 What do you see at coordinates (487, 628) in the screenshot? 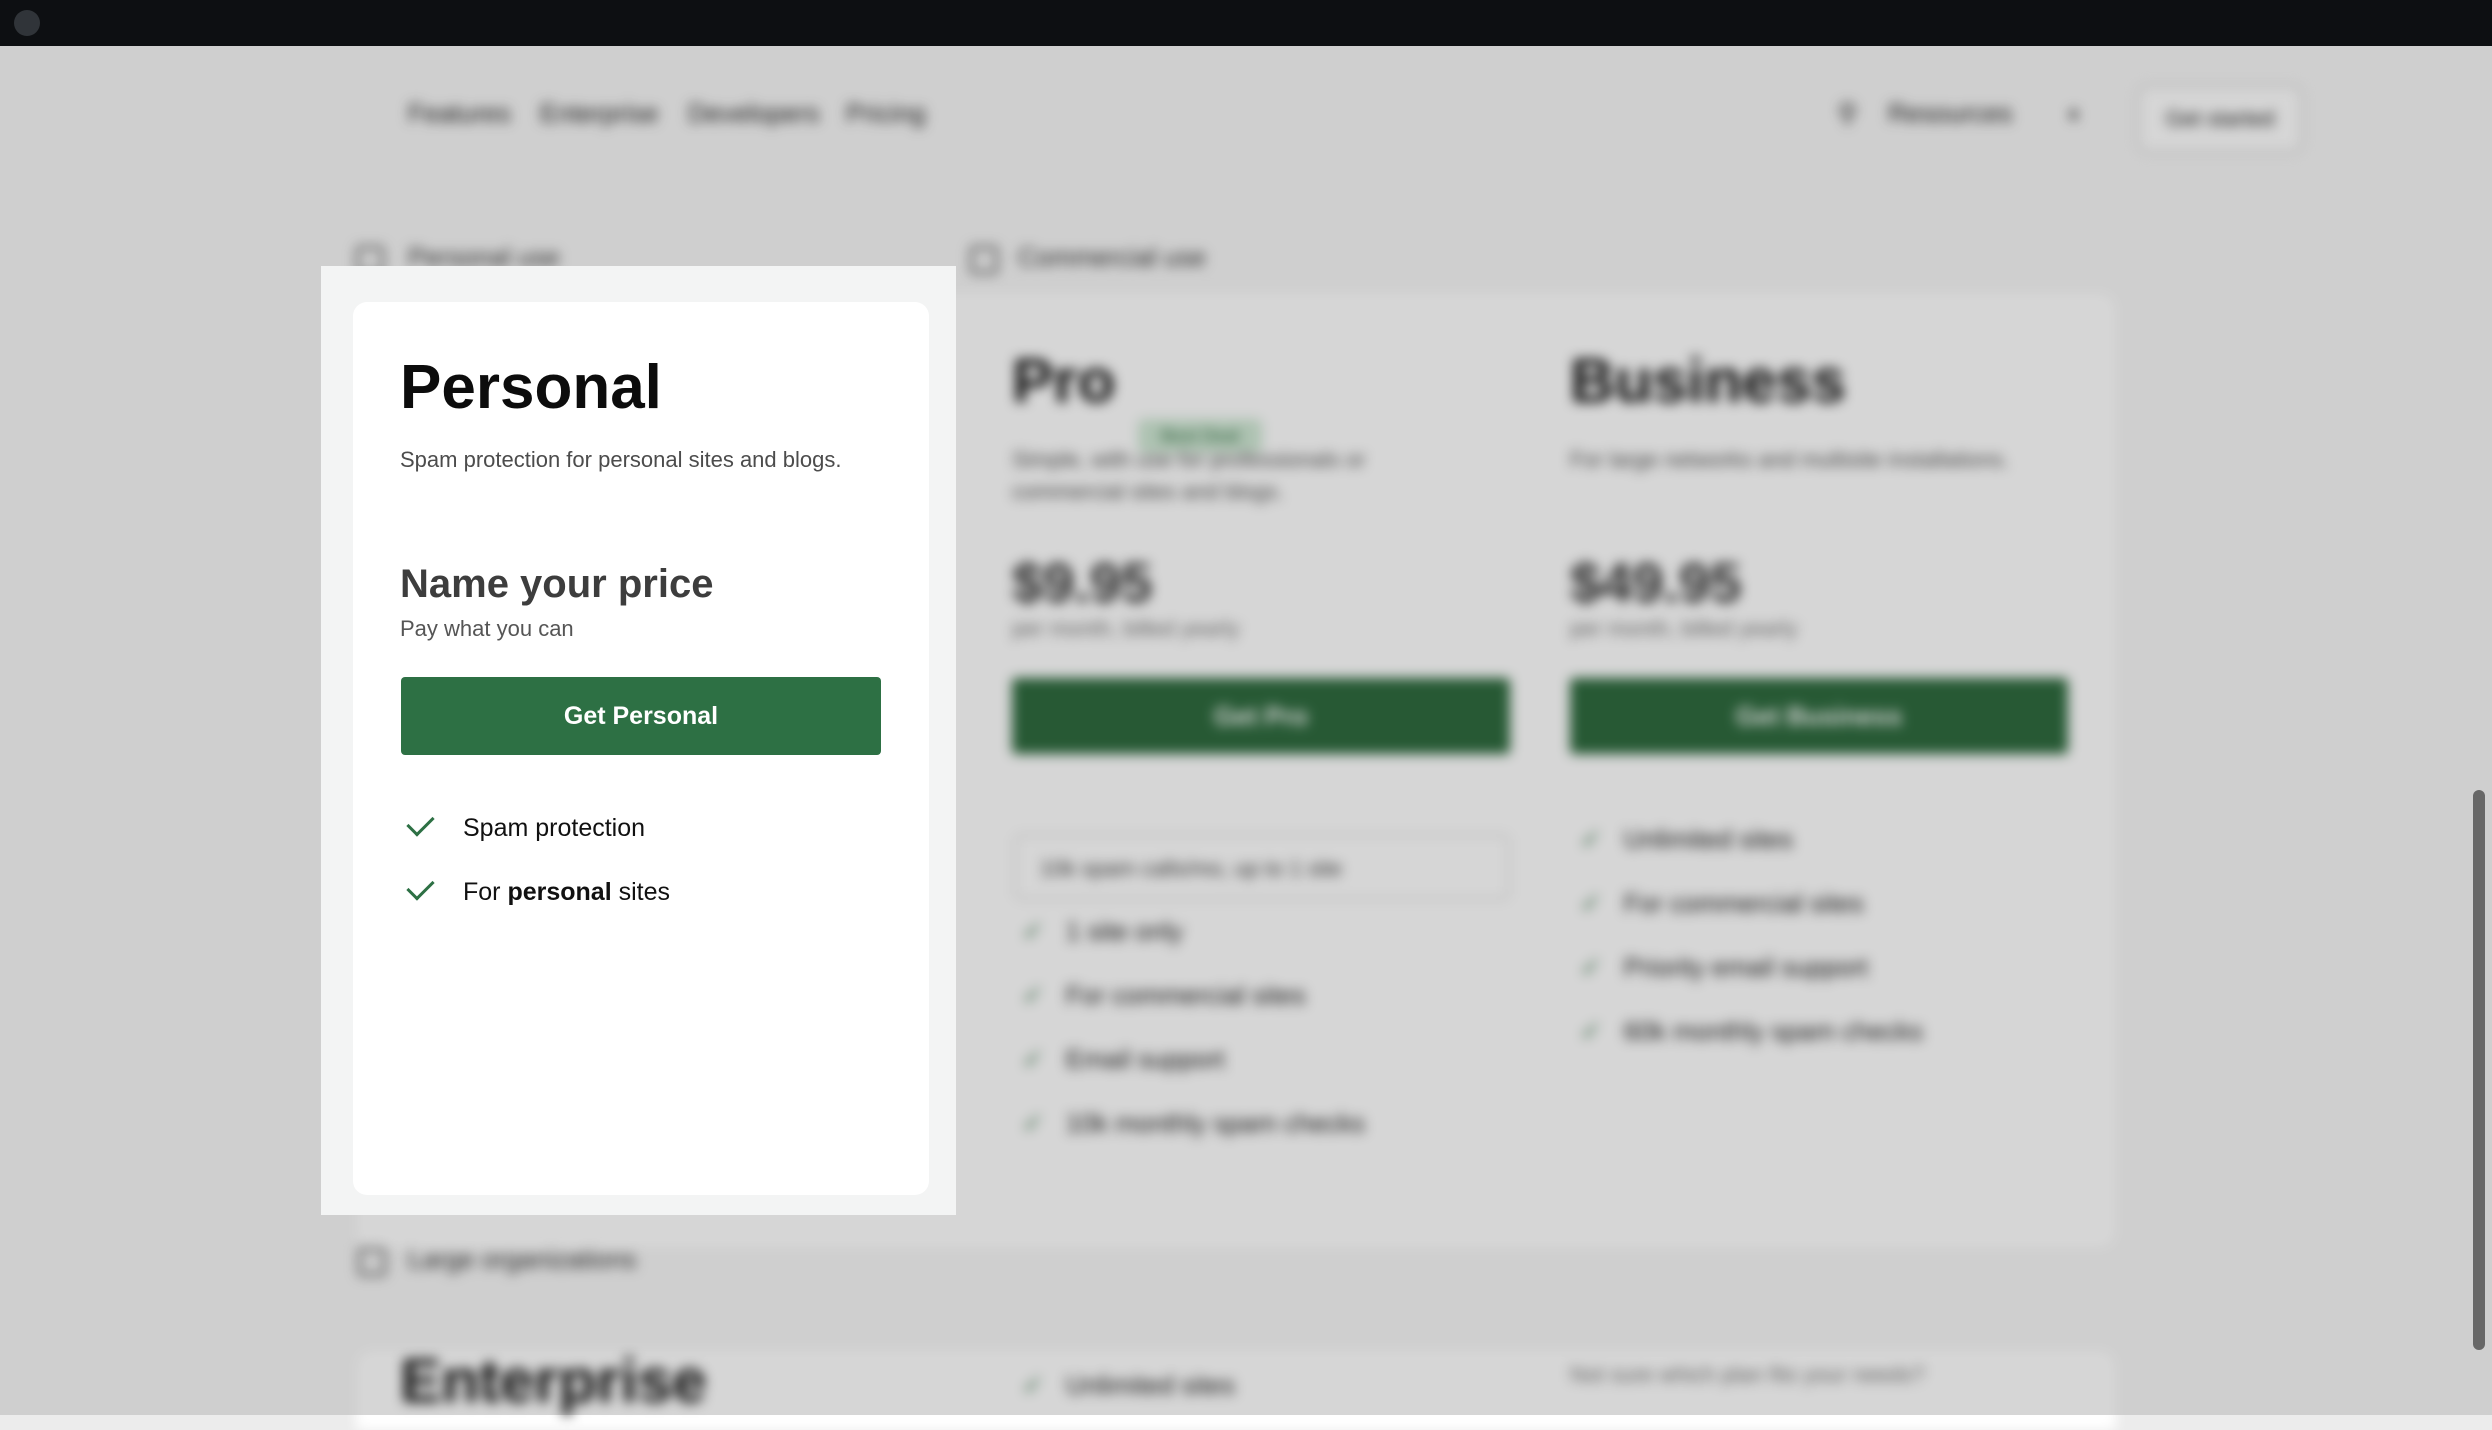
I see `pay-what-you-can-text: Pay what you can` at bounding box center [487, 628].